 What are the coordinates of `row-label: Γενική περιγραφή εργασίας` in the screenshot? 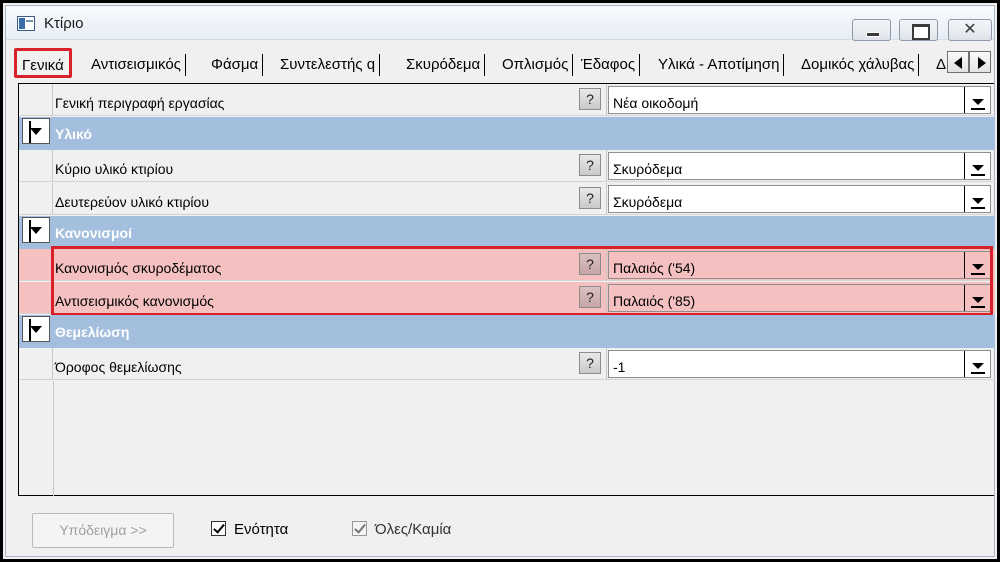 It's located at (140, 103).